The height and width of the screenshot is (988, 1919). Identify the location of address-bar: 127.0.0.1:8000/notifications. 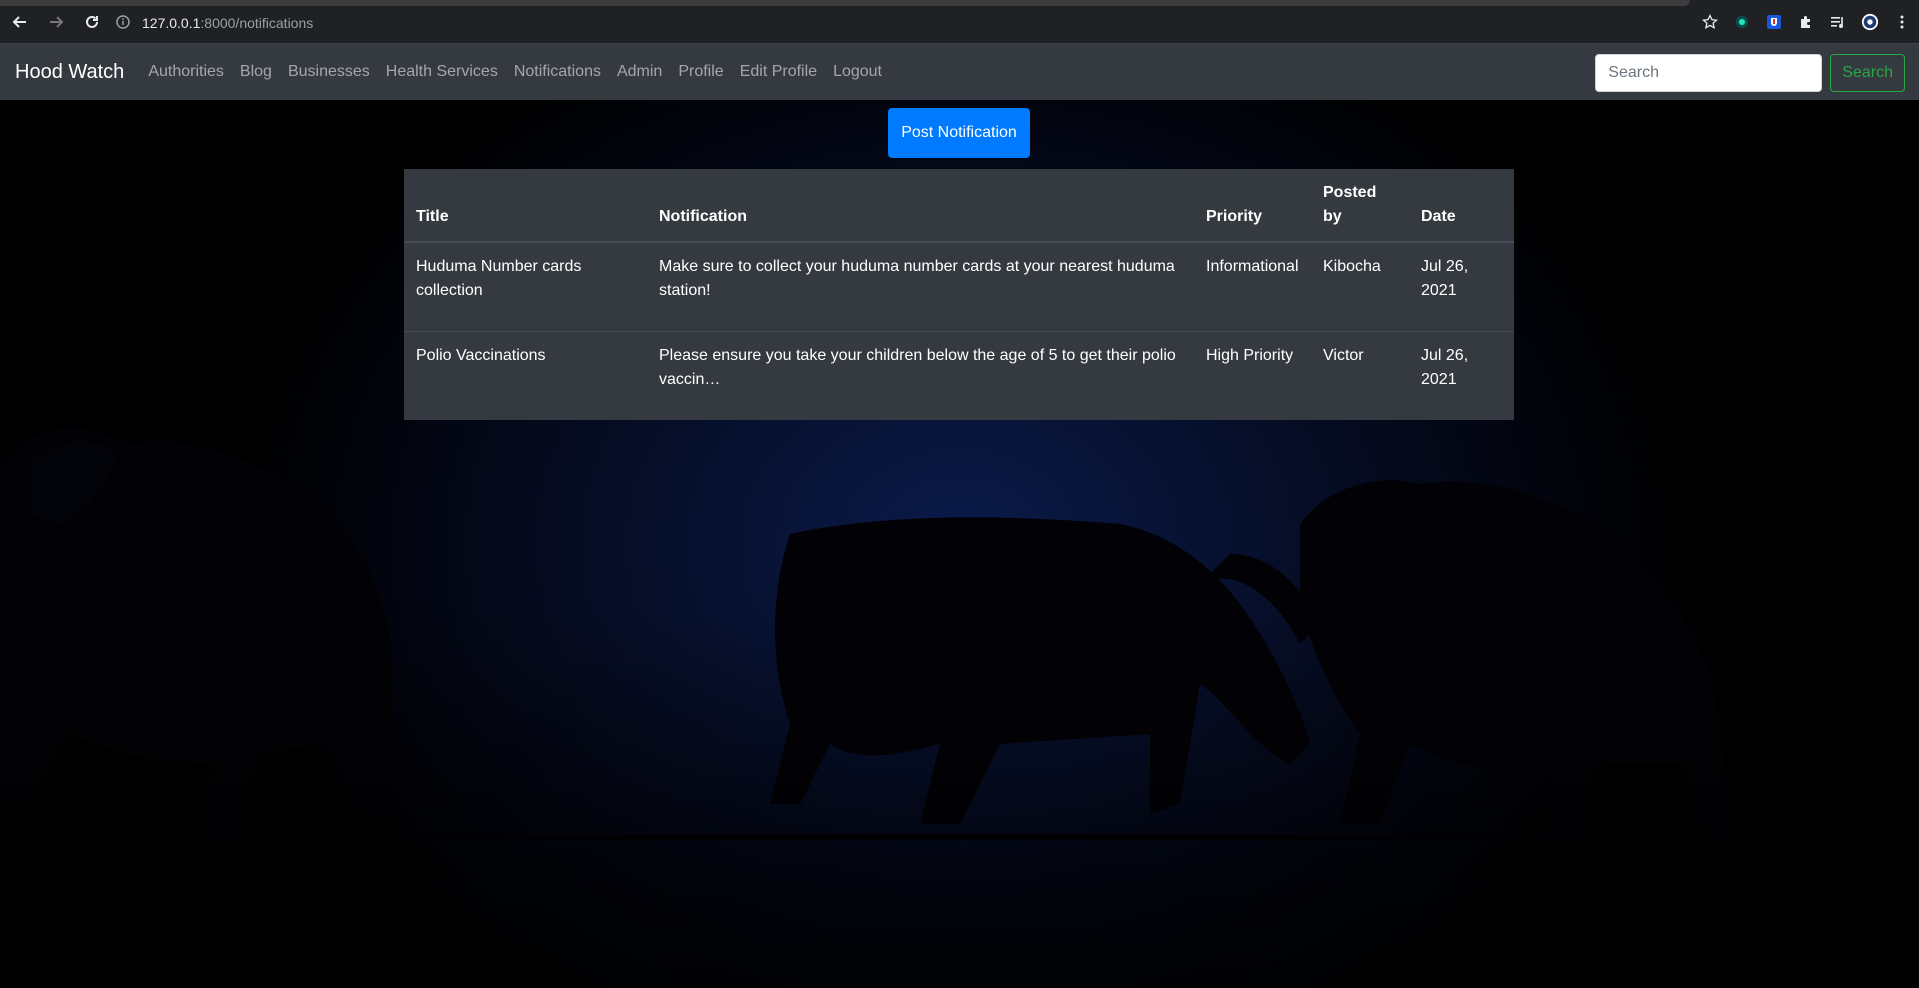
(903, 23).